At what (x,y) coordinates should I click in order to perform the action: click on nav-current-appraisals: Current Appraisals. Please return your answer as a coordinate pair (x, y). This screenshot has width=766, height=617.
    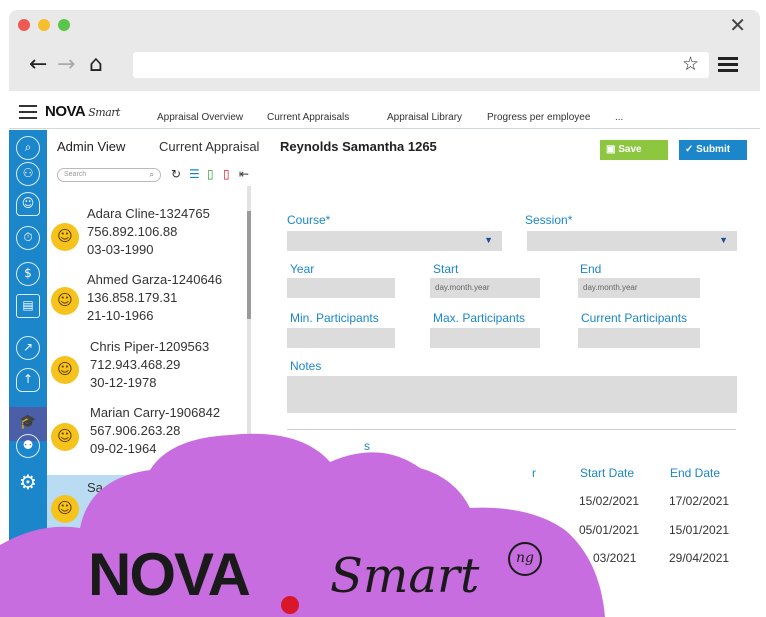
    Looking at the image, I should click on (308, 117).